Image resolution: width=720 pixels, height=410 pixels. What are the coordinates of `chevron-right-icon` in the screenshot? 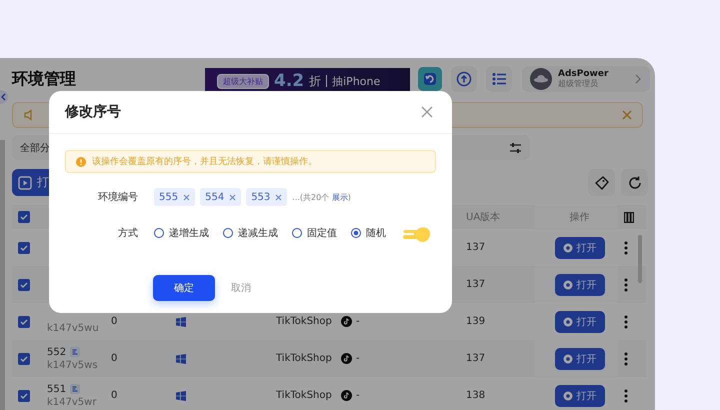 It's located at (638, 79).